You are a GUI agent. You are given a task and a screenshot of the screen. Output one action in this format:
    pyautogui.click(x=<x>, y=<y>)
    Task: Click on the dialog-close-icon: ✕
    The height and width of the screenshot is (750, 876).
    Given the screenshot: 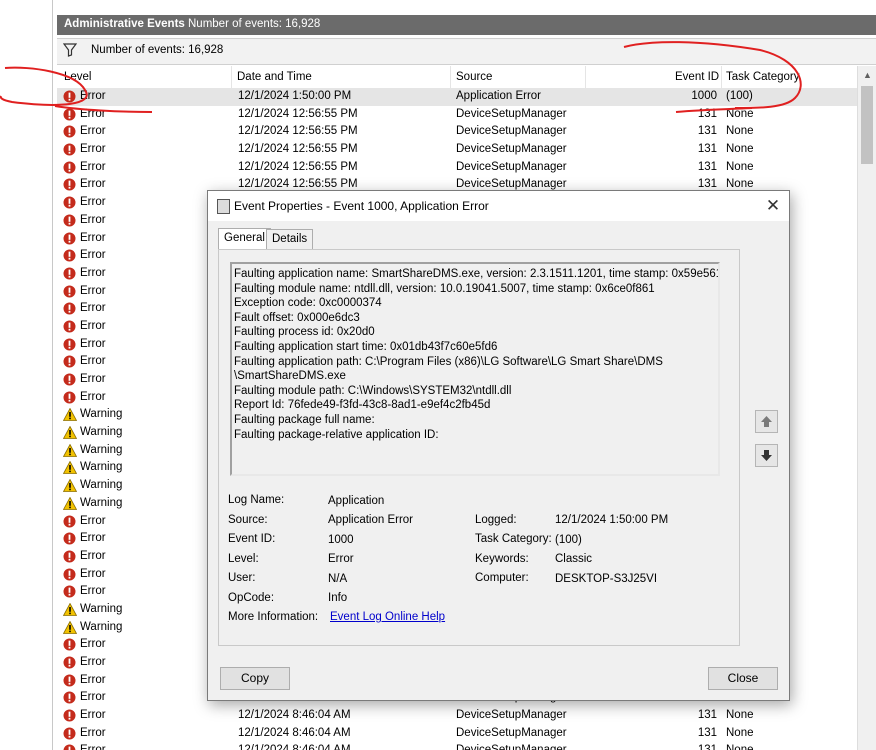 What is the action you would take?
    pyautogui.click(x=773, y=206)
    